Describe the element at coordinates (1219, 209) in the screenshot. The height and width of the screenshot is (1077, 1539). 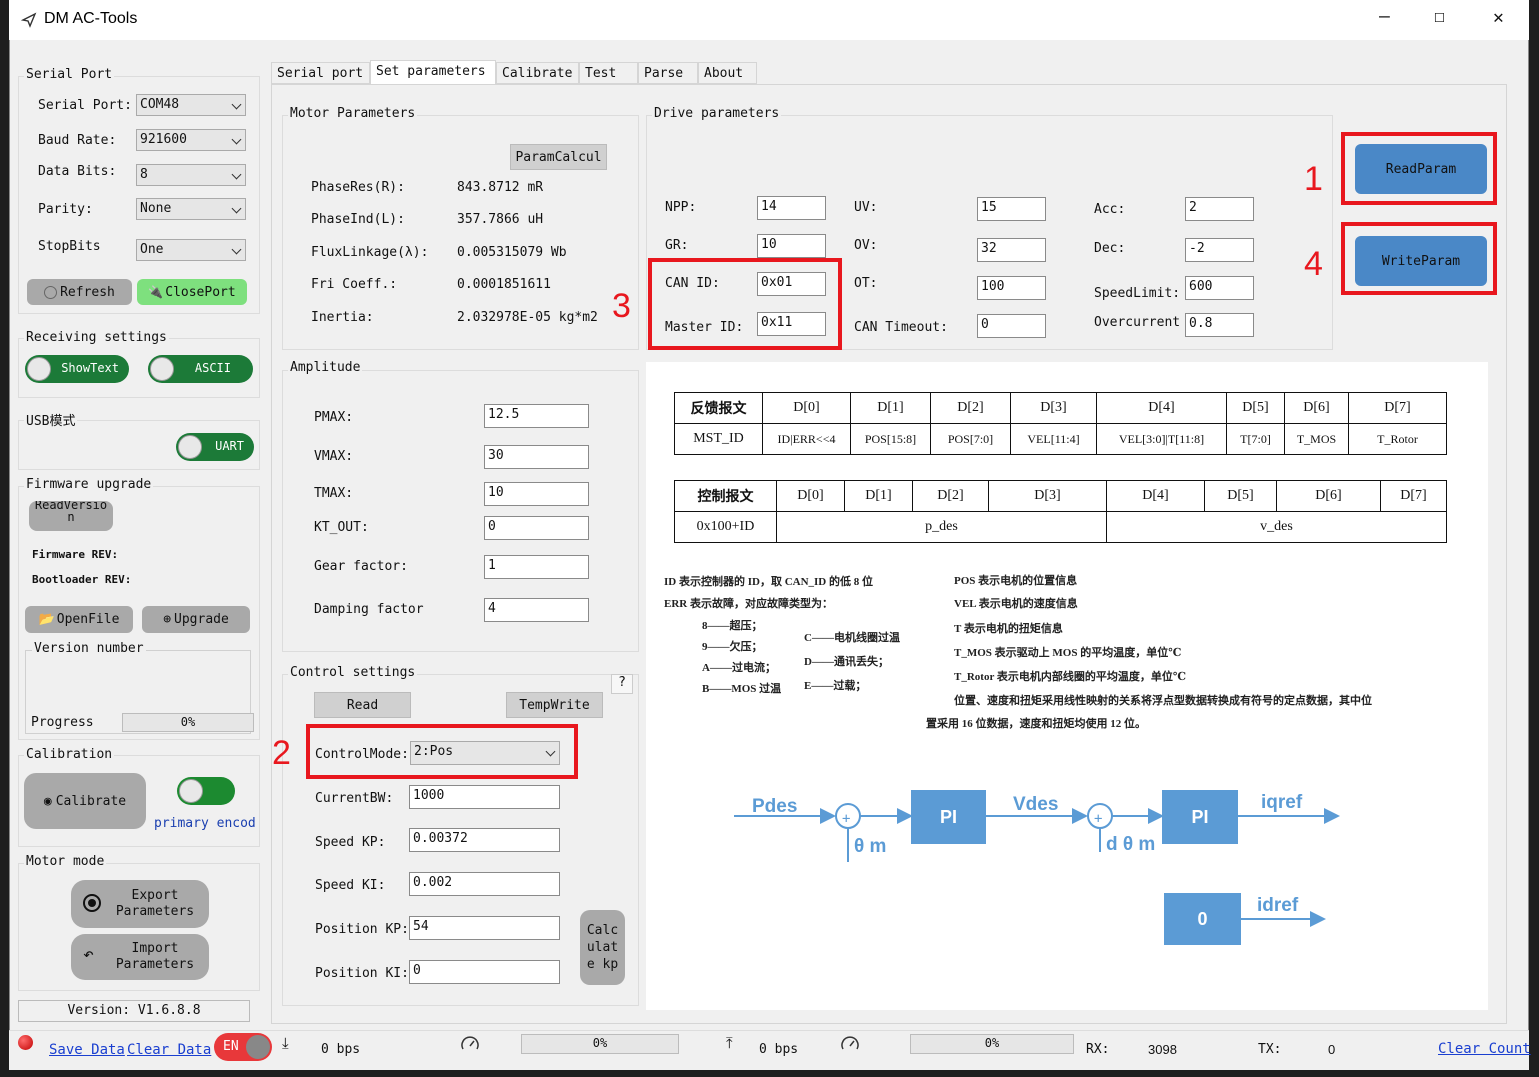
I see `acc-input: 2` at that location.